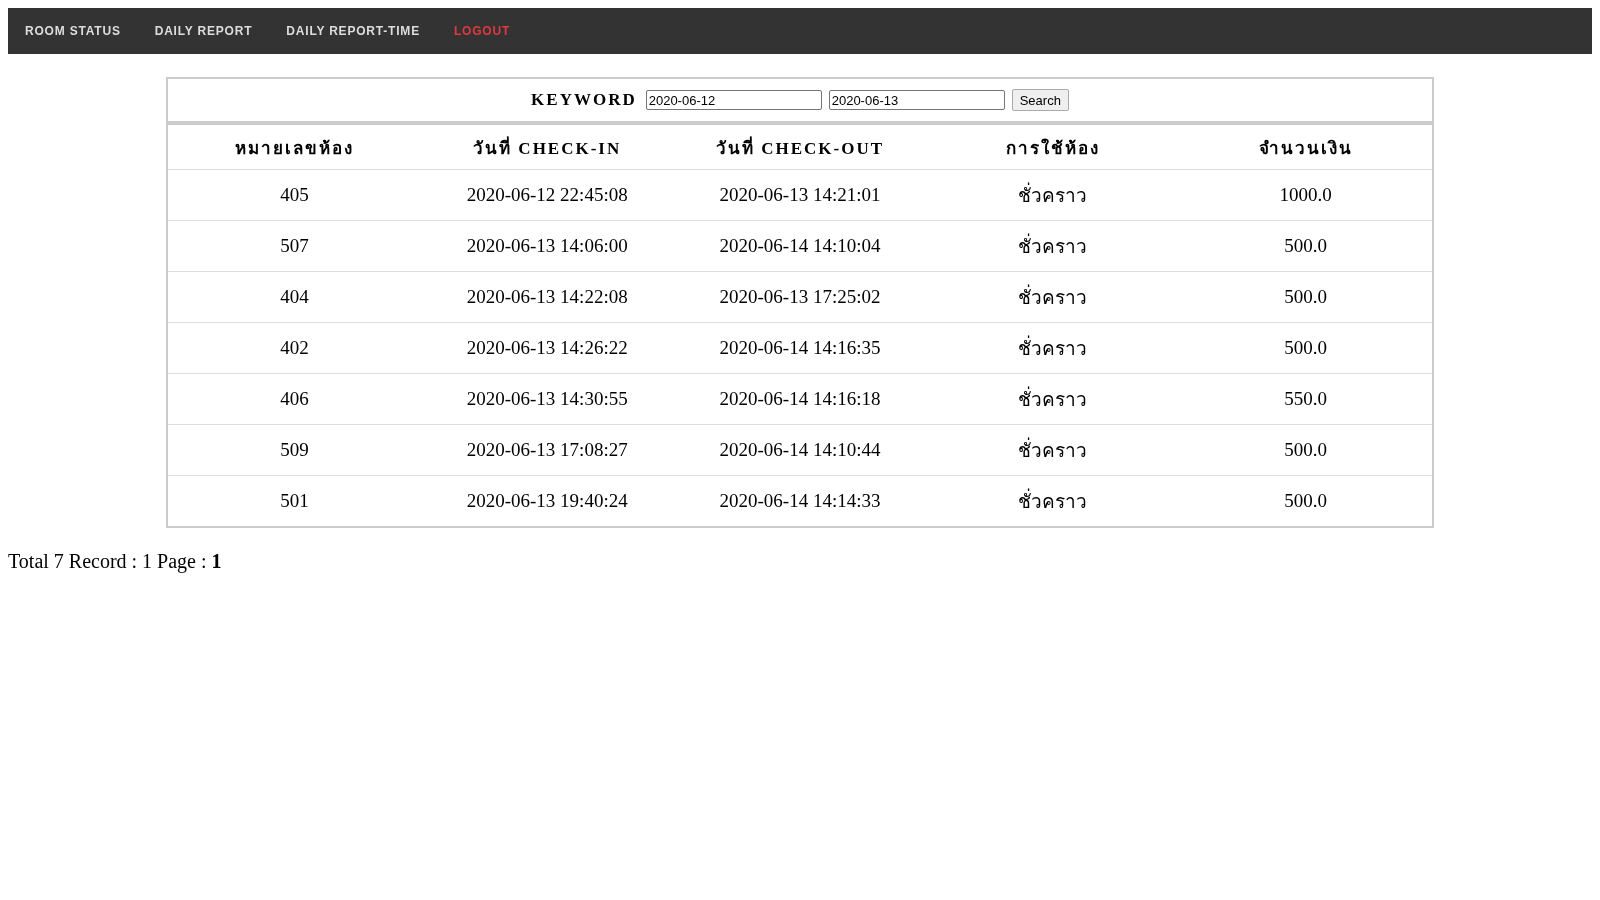 The height and width of the screenshot is (900, 1600). What do you see at coordinates (547, 147) in the screenshot?
I see `column-header: วันที่ CHECK-IN` at bounding box center [547, 147].